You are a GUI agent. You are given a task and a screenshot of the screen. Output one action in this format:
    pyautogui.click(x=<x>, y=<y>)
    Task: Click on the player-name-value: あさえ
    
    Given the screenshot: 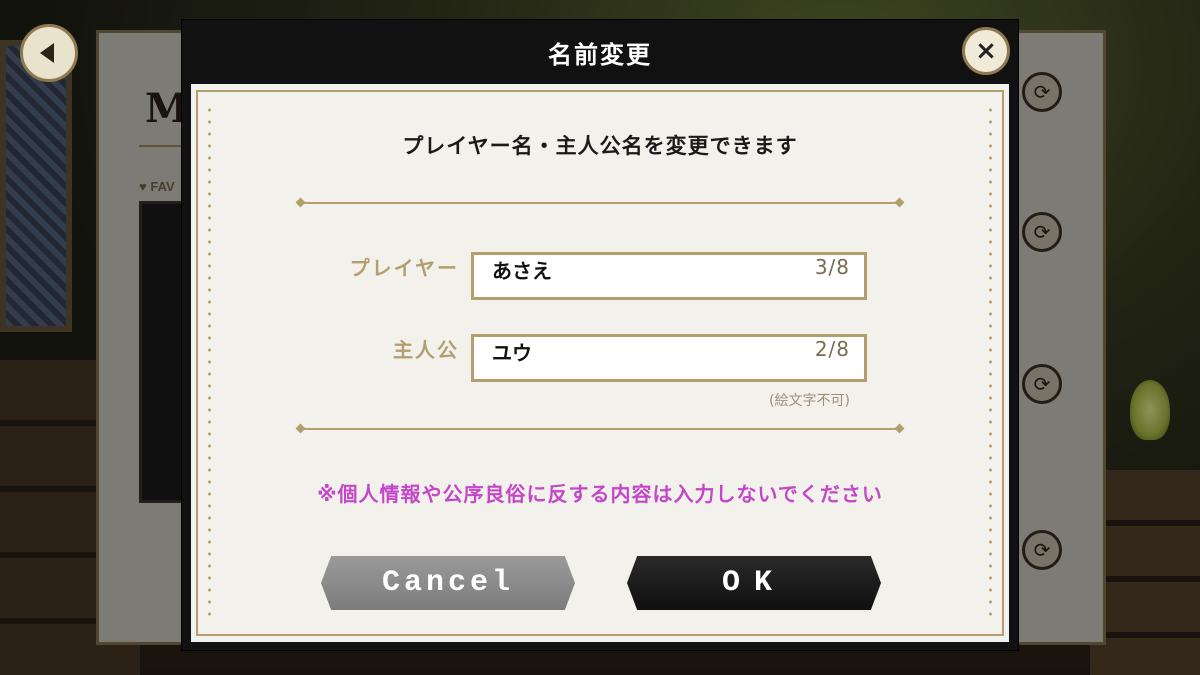 What is the action you would take?
    pyautogui.click(x=522, y=271)
    